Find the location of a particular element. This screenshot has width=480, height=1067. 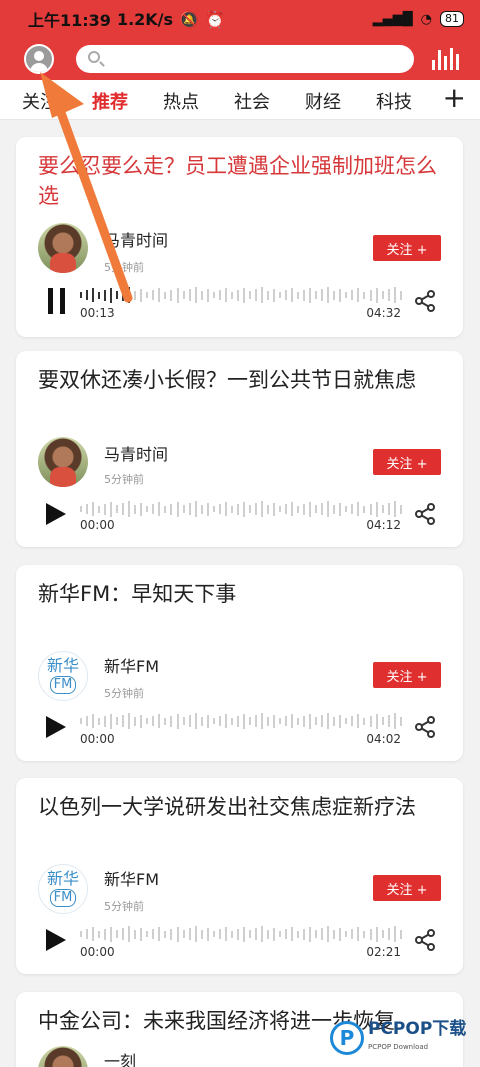

add-tab-button: + is located at coordinates (454, 98).